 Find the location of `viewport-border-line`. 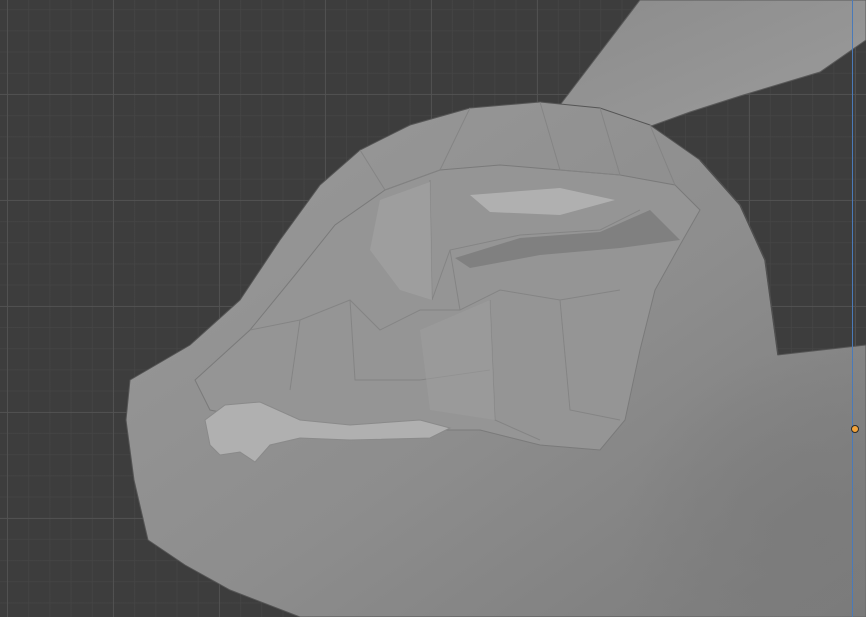

viewport-border-line is located at coordinates (852, 308).